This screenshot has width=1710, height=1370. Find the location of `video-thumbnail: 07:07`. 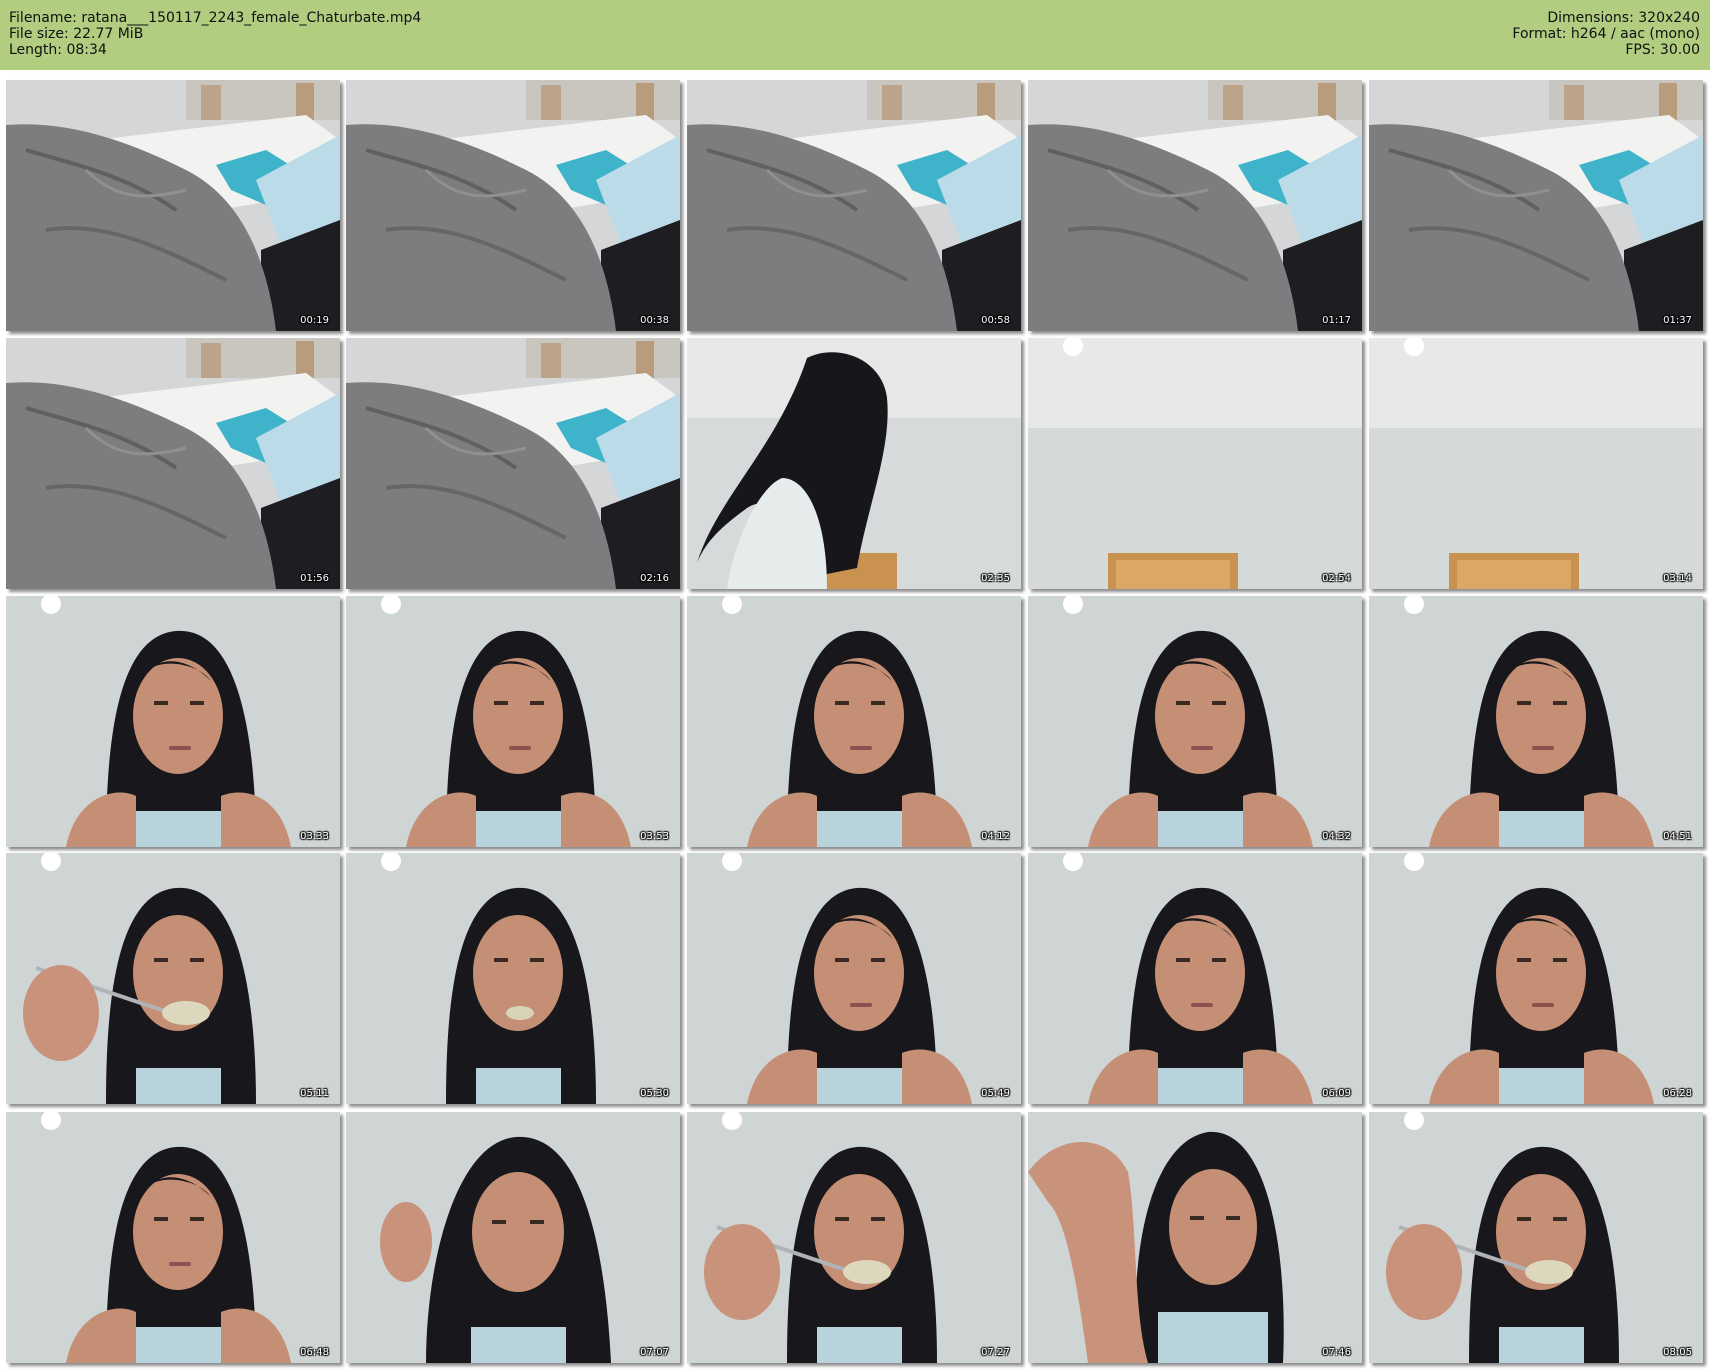

video-thumbnail: 07:07 is located at coordinates (513, 1237).